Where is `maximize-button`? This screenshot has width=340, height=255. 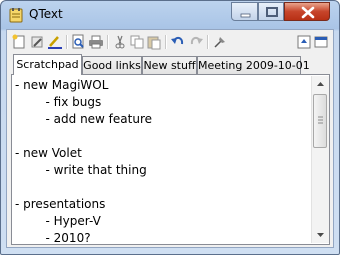 maximize-button is located at coordinates (271, 11).